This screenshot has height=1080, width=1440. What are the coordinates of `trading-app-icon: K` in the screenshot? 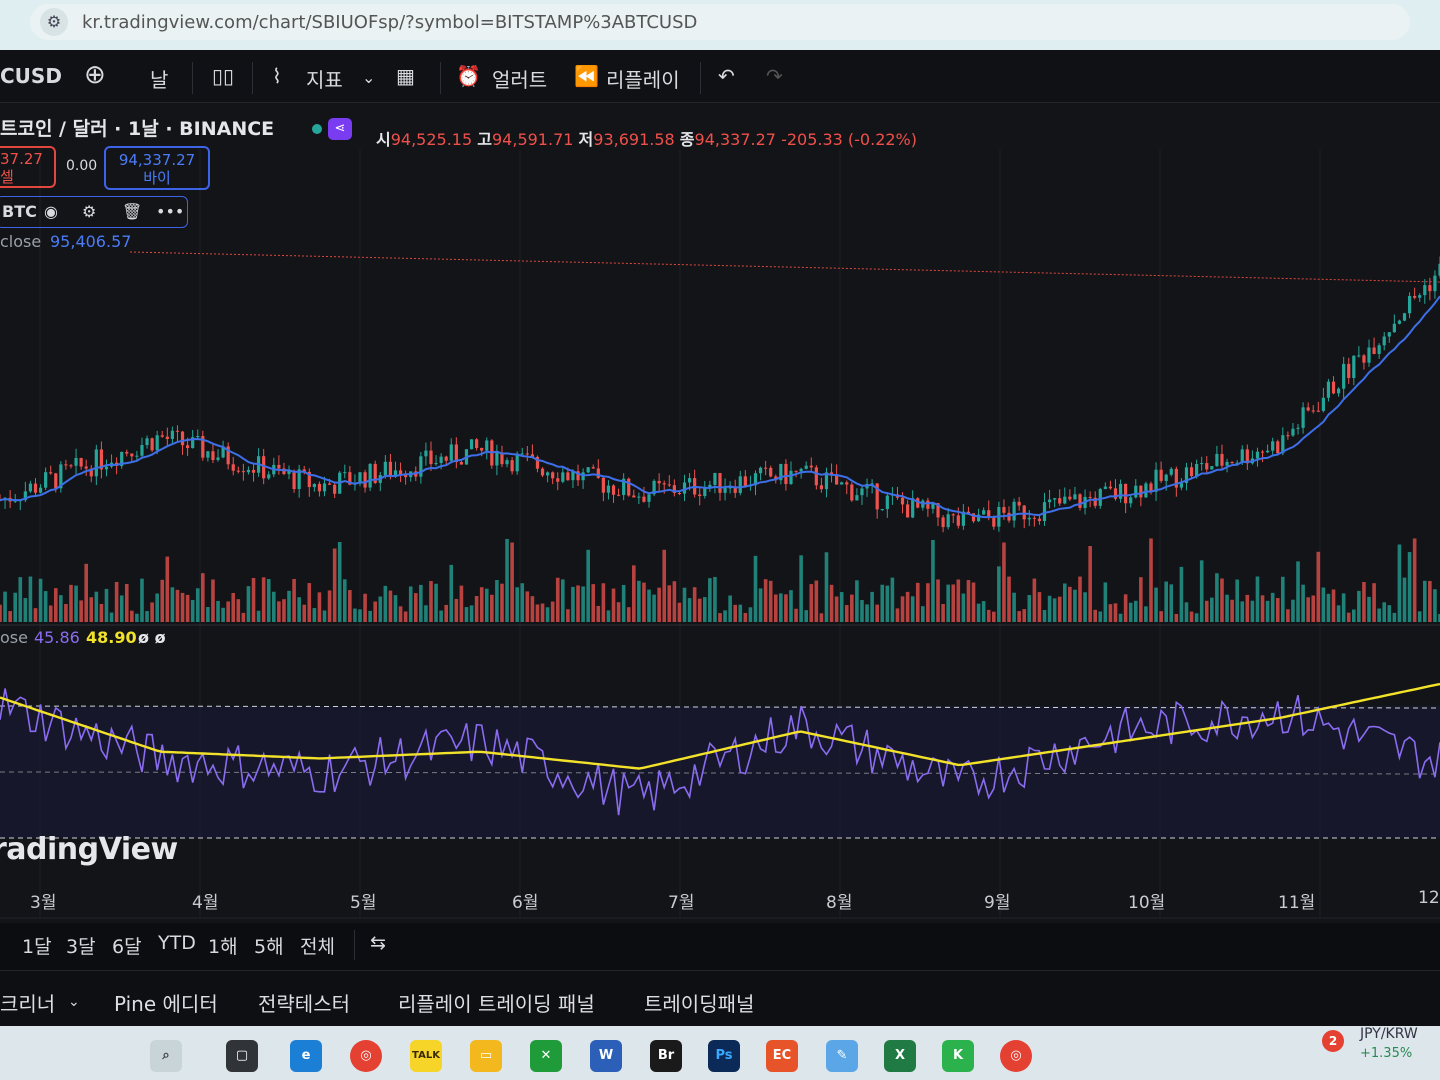 It's located at (958, 1056).